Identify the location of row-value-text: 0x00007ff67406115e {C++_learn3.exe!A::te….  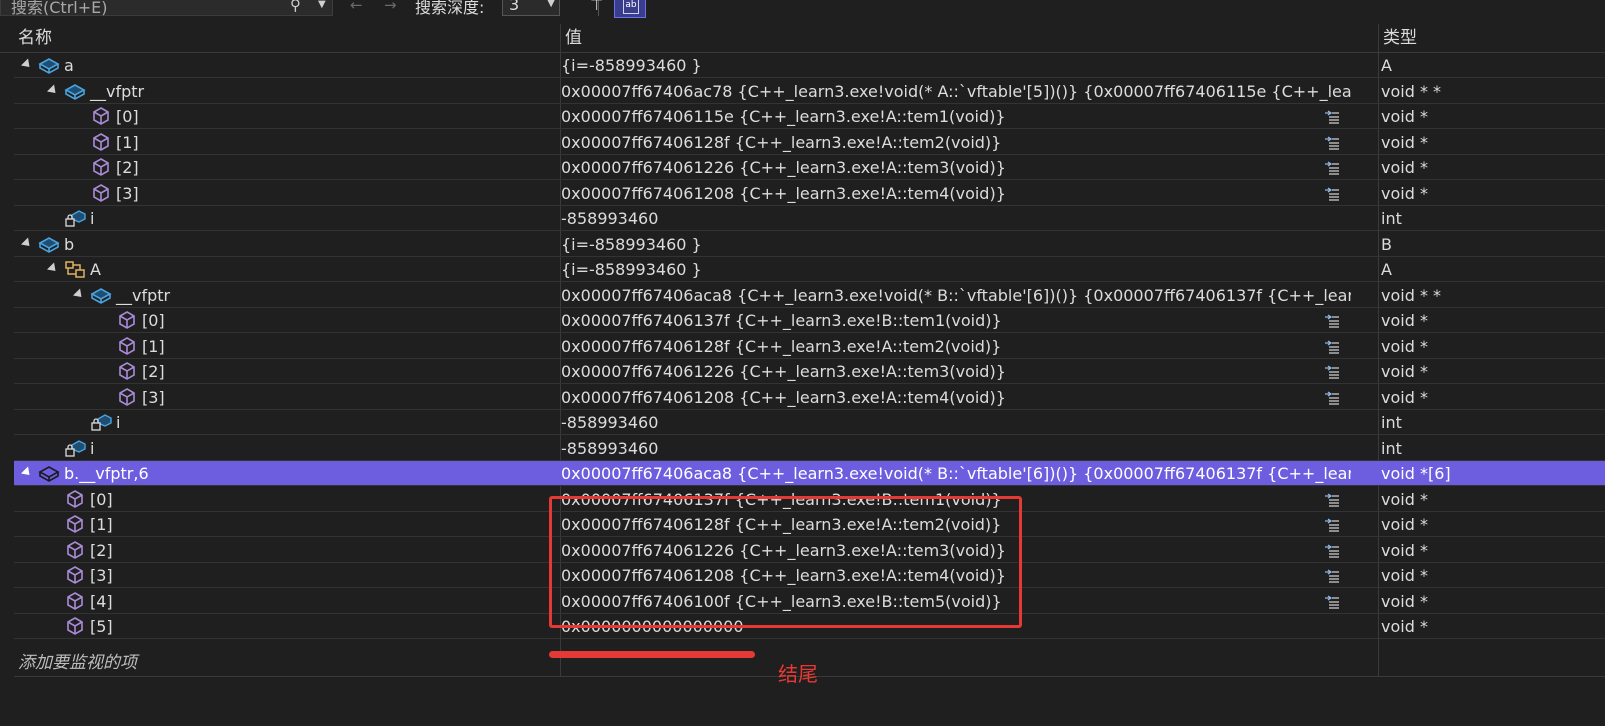
(783, 116).